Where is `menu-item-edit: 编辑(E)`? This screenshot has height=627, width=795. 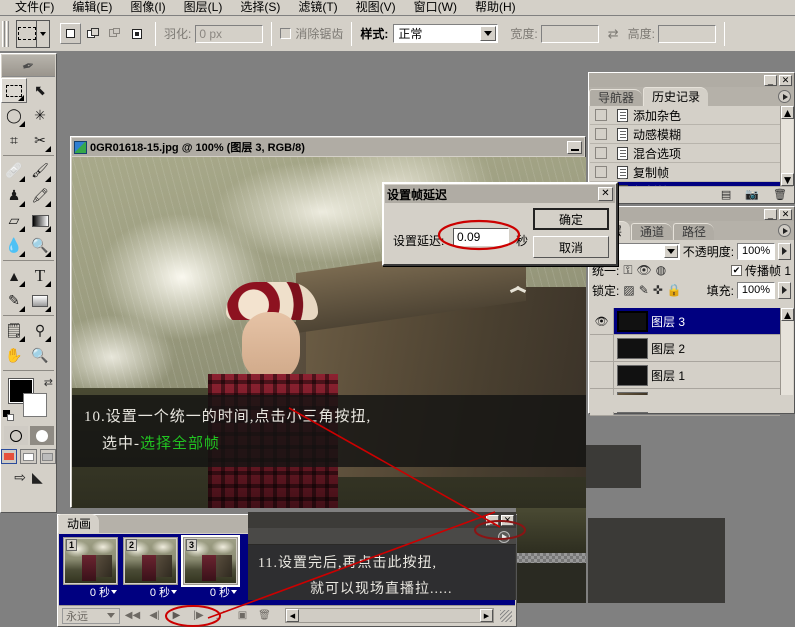 menu-item-edit: 编辑(E) is located at coordinates (92, 8).